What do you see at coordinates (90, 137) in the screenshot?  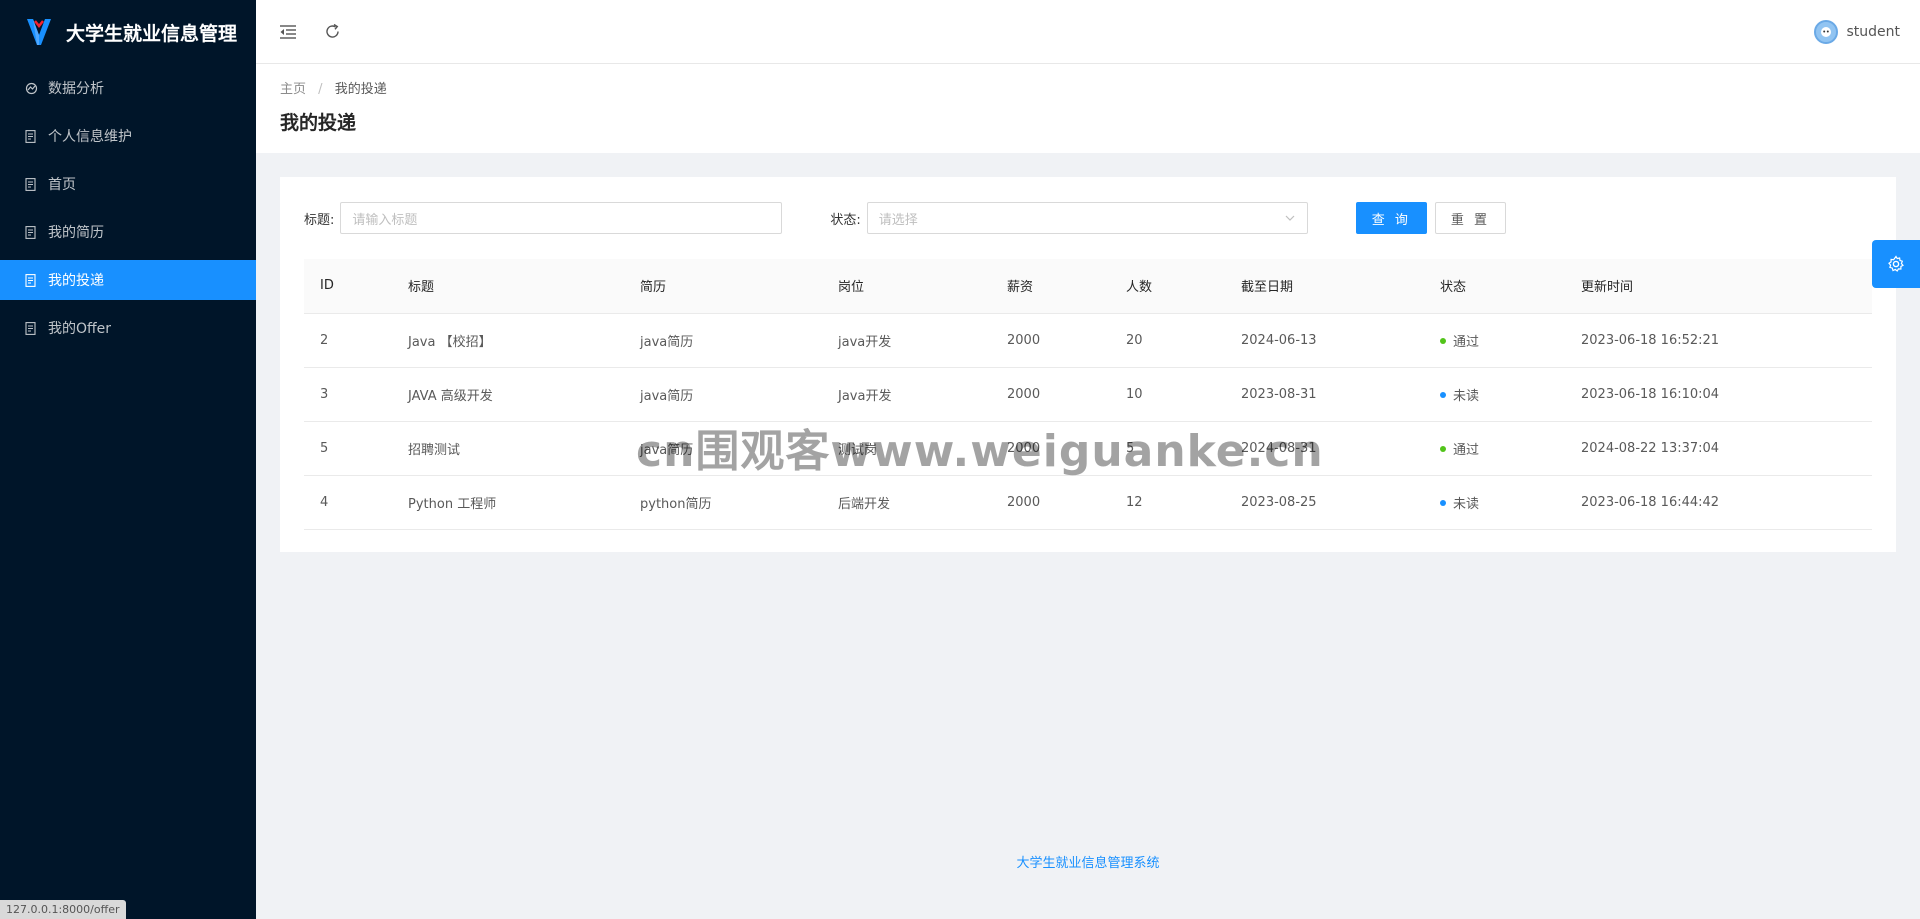 I see `sidebar-item-label: 个人信息维护` at bounding box center [90, 137].